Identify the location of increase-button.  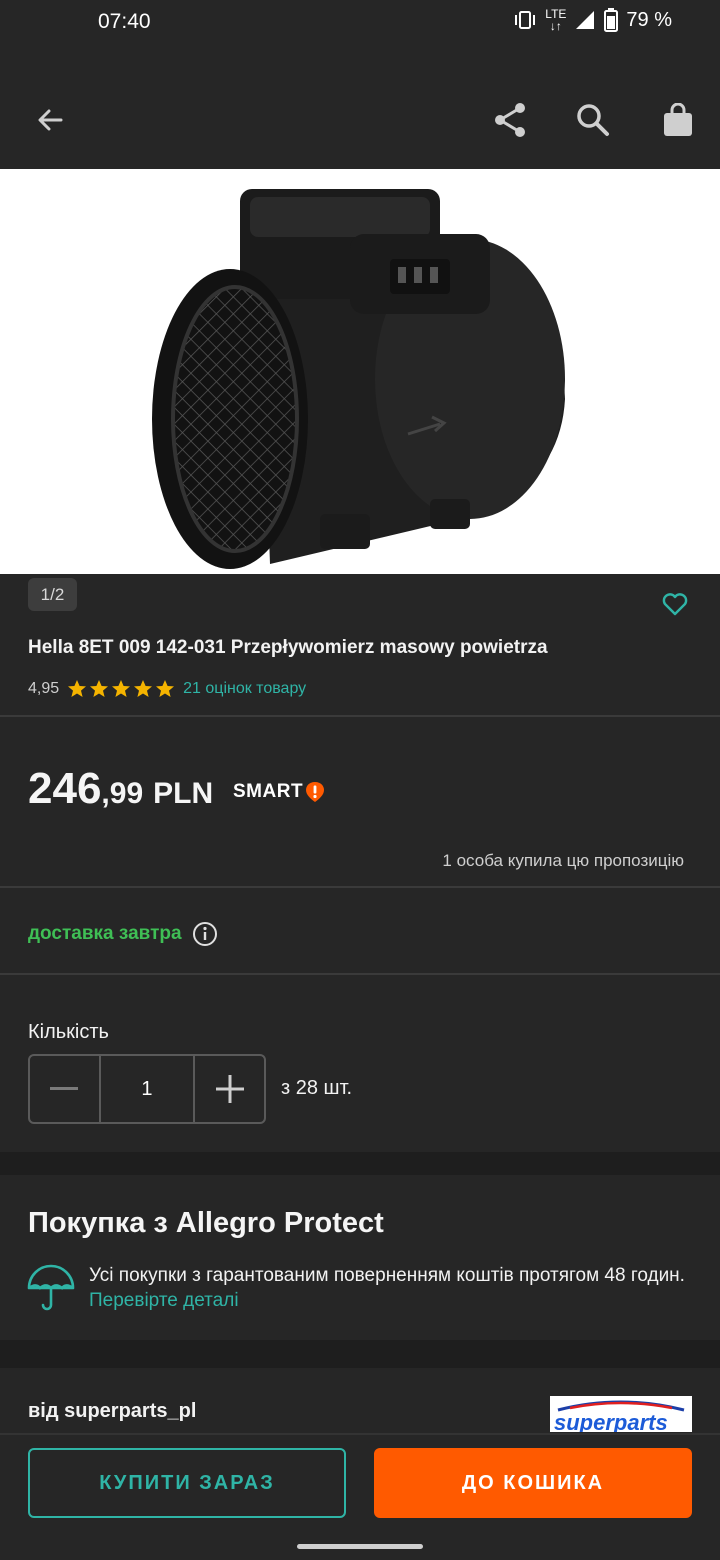
(229, 1089).